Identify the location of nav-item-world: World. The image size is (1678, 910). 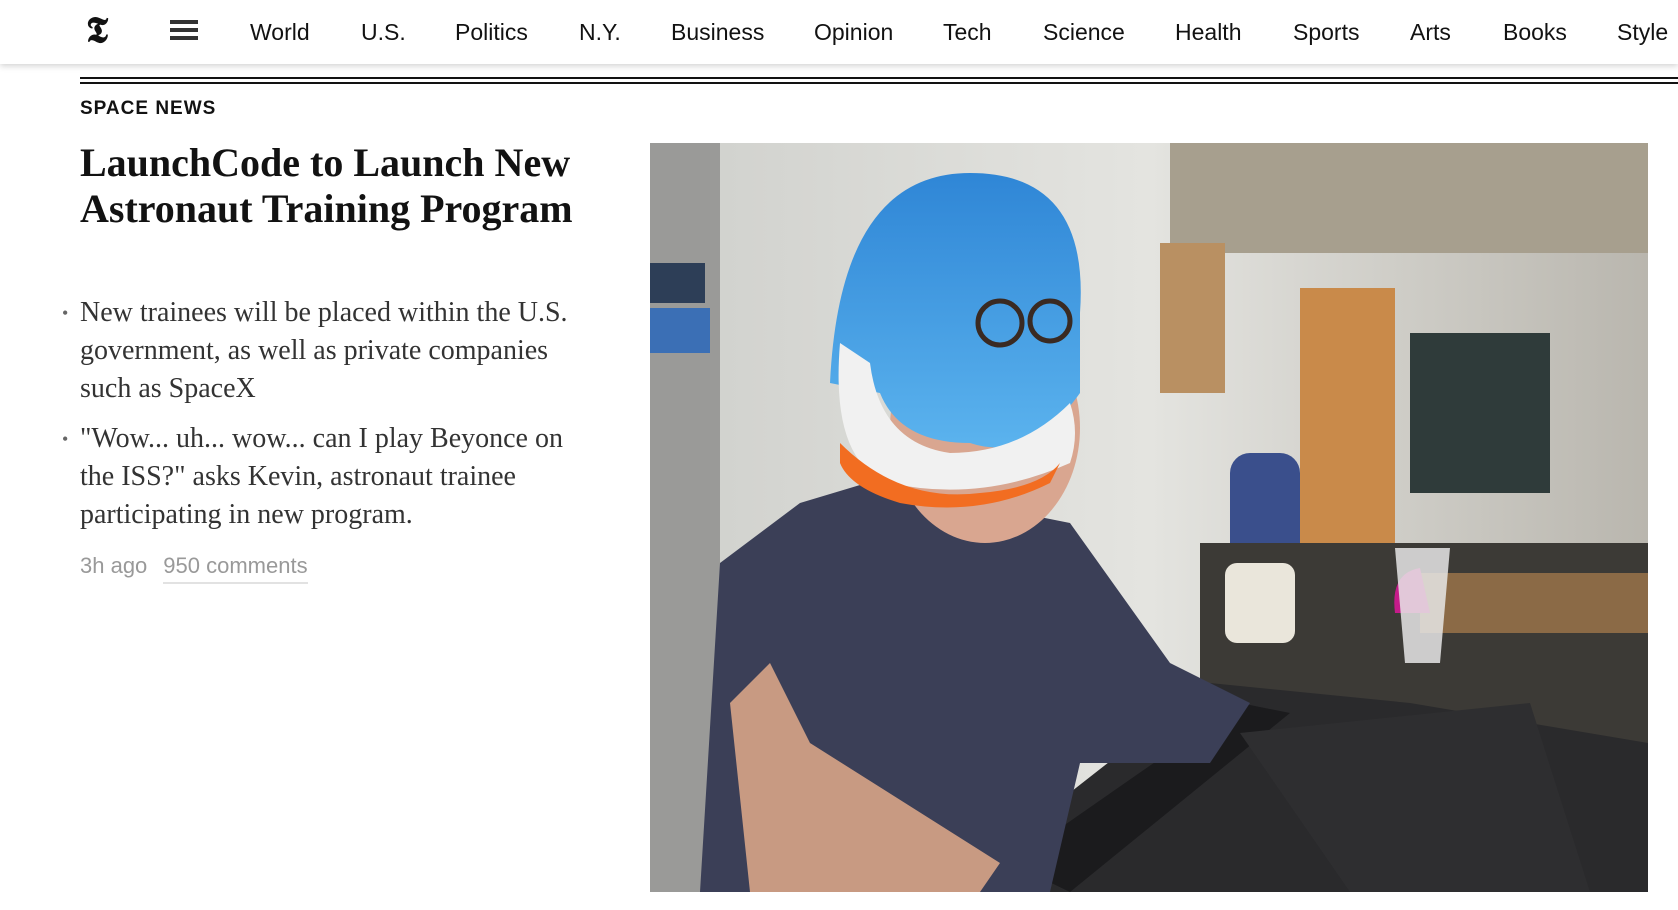
(280, 32).